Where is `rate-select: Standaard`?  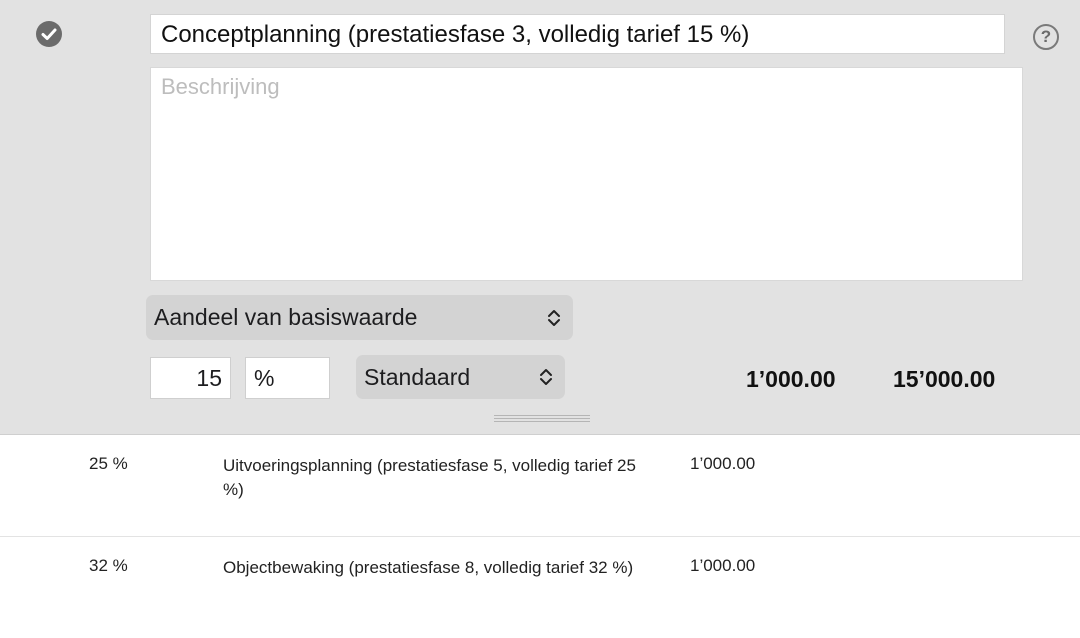
rate-select: Standaard is located at coordinates (460, 377).